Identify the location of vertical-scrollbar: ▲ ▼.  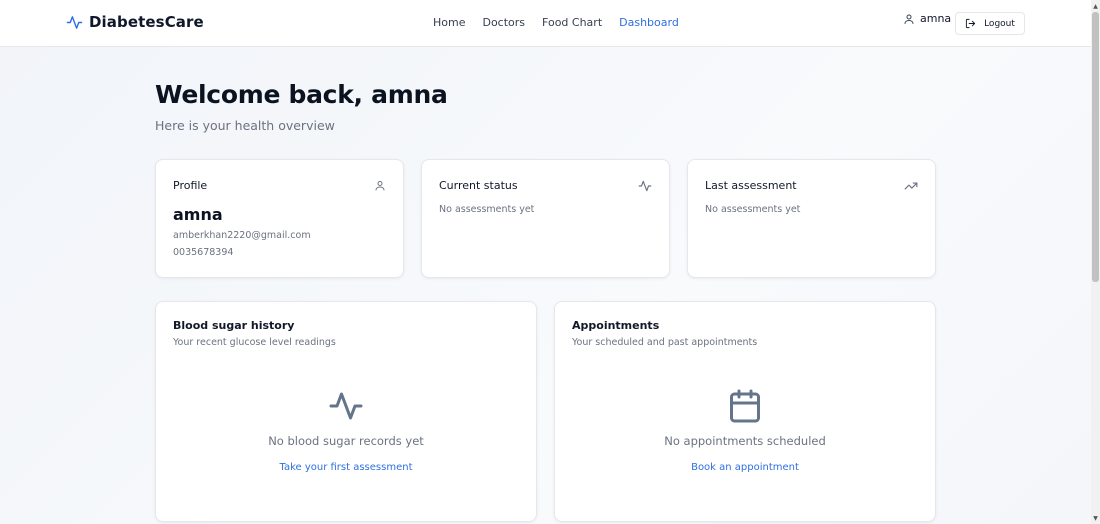
(1095, 262).